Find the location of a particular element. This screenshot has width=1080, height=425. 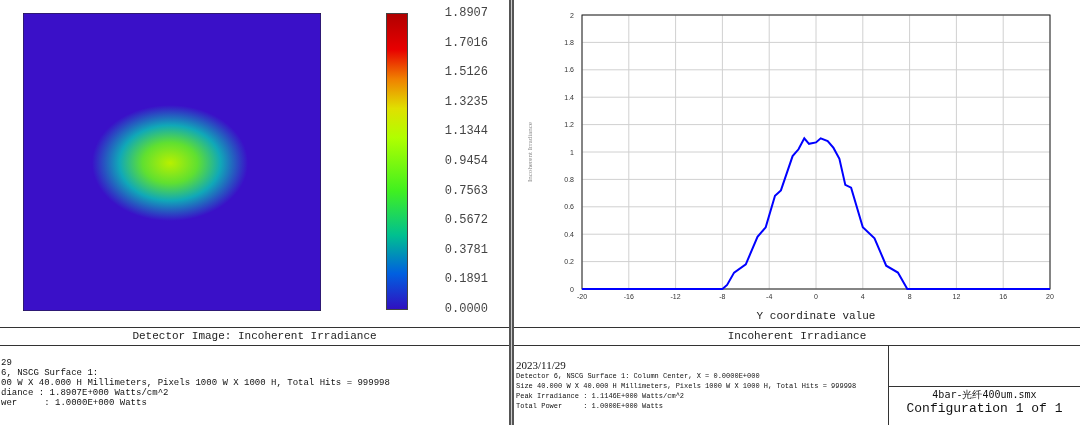

x-axis-label: Y coordinate value is located at coordinates (816, 316).